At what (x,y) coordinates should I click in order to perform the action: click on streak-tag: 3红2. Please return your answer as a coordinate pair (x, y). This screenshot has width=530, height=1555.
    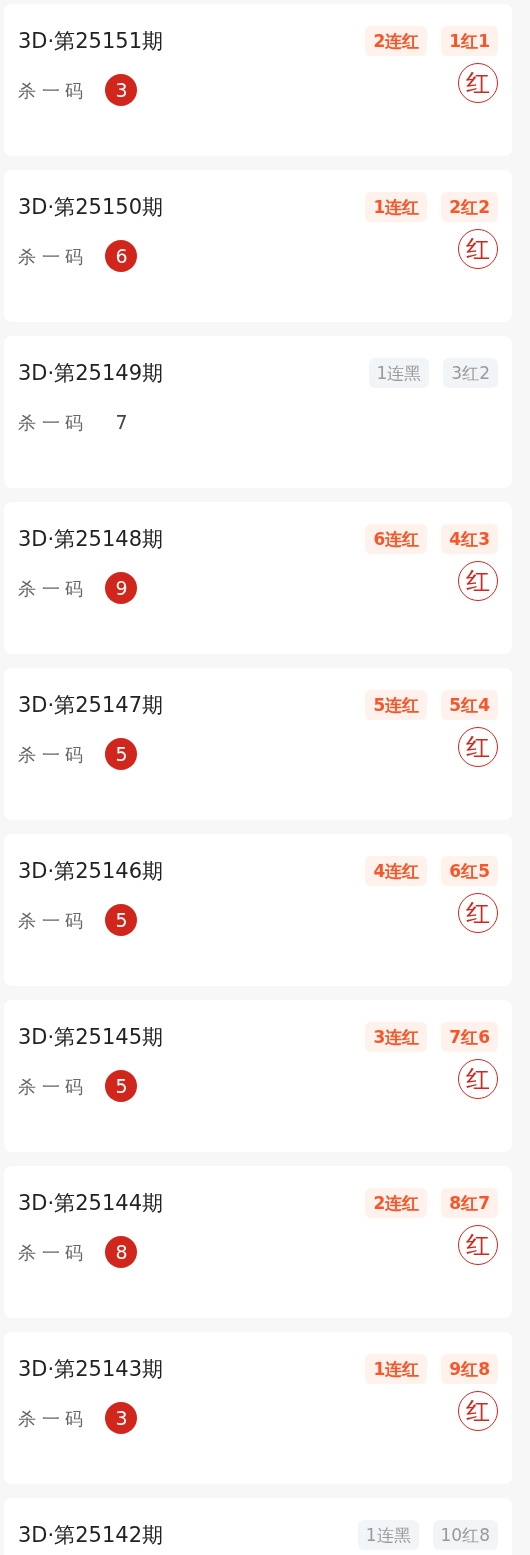
    Looking at the image, I should click on (470, 373).